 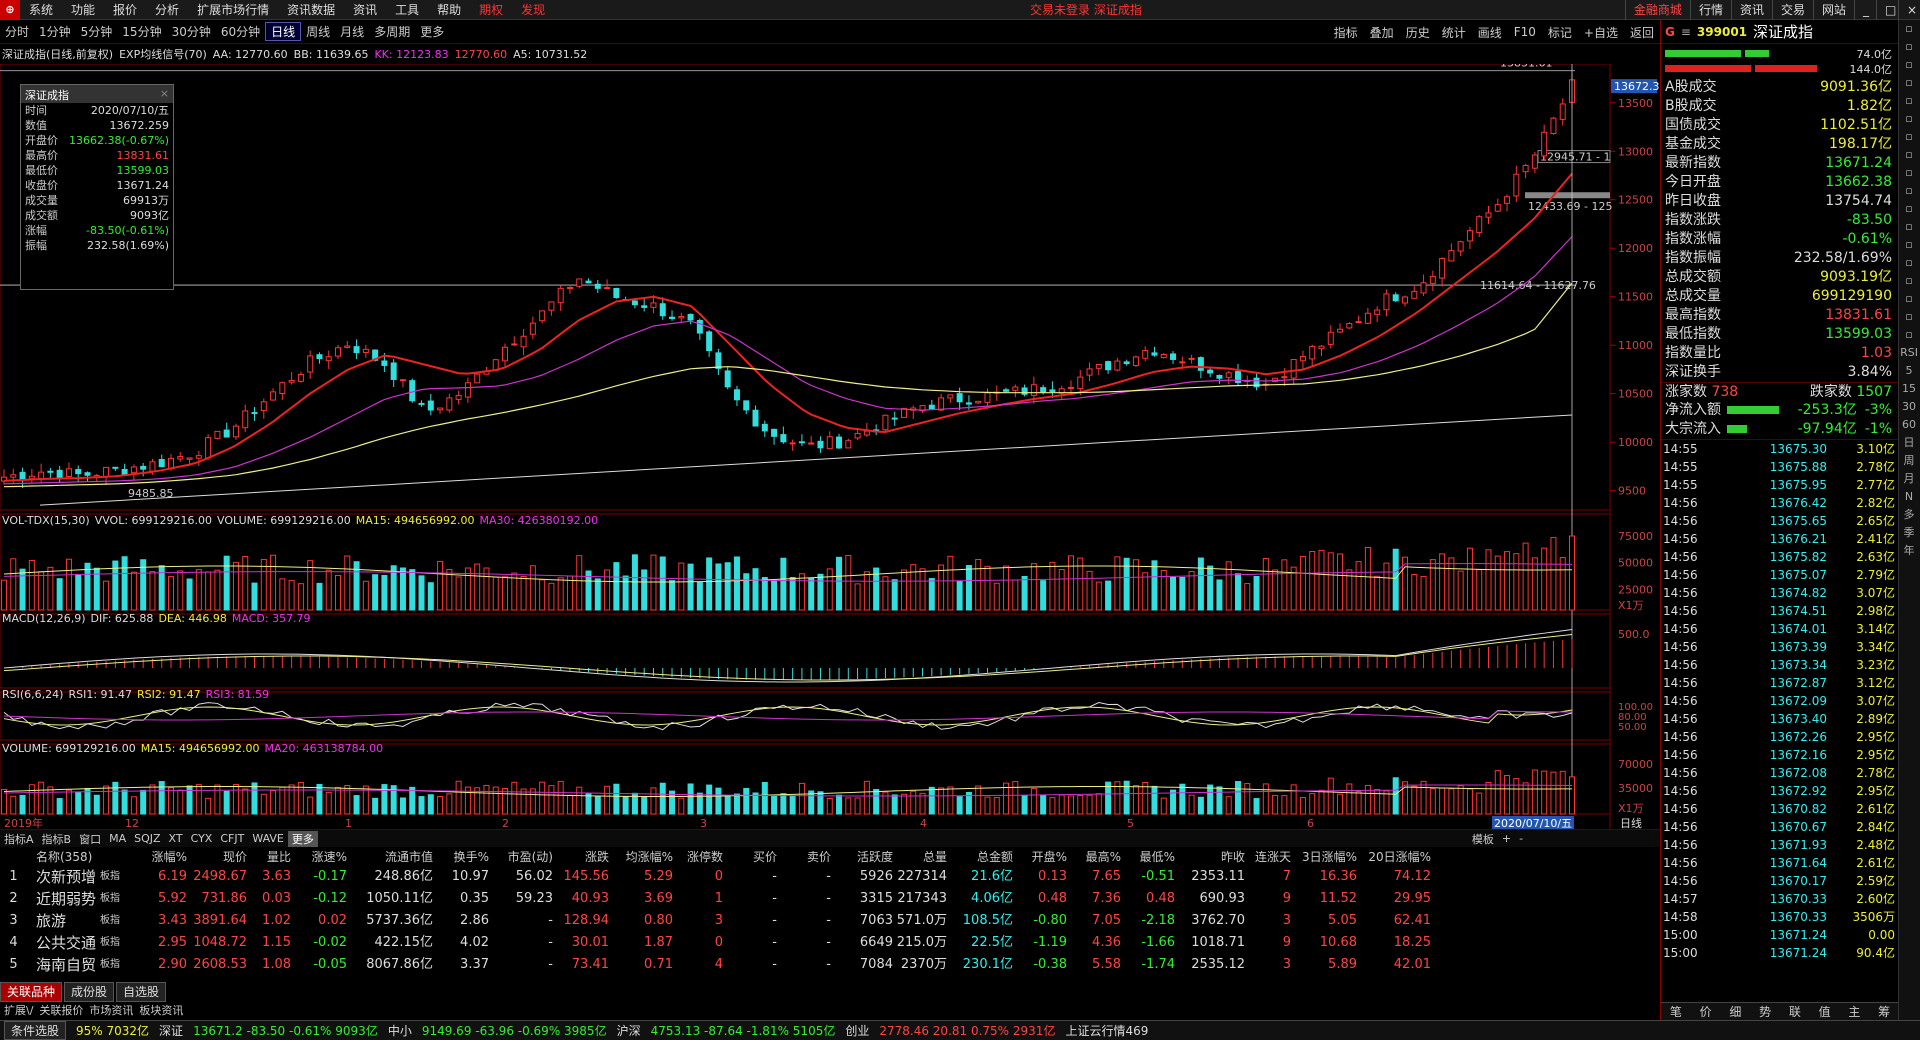 What do you see at coordinates (514, 1030) in the screenshot?
I see `status-item-4: 9149.69 -63.96 -0.69% 3985亿` at bounding box center [514, 1030].